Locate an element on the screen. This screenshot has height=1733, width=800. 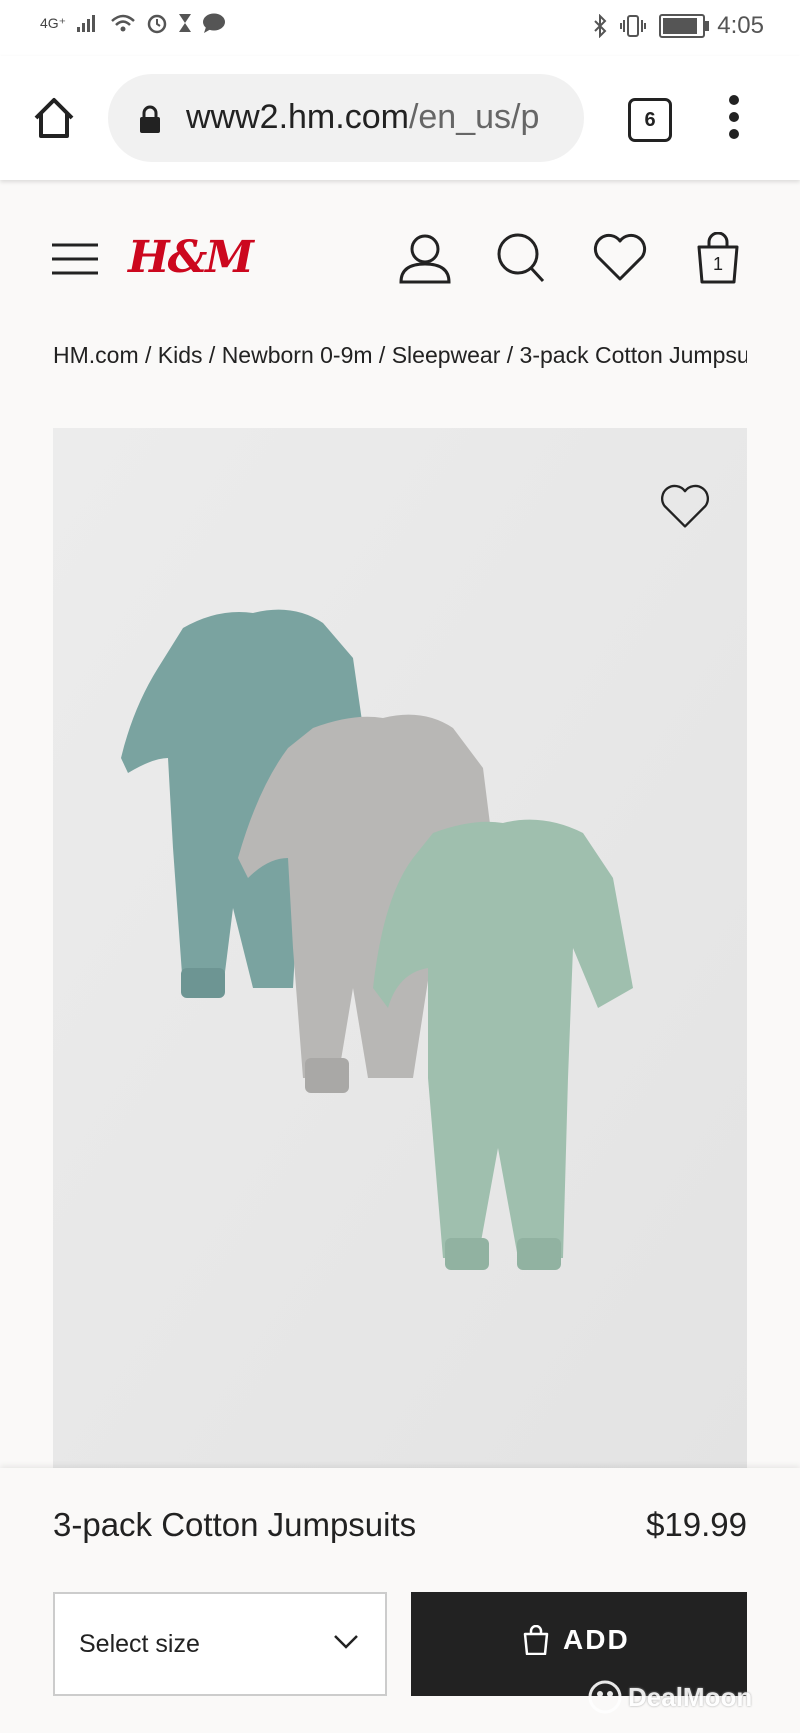
signal-icon is located at coordinates (86, 23).